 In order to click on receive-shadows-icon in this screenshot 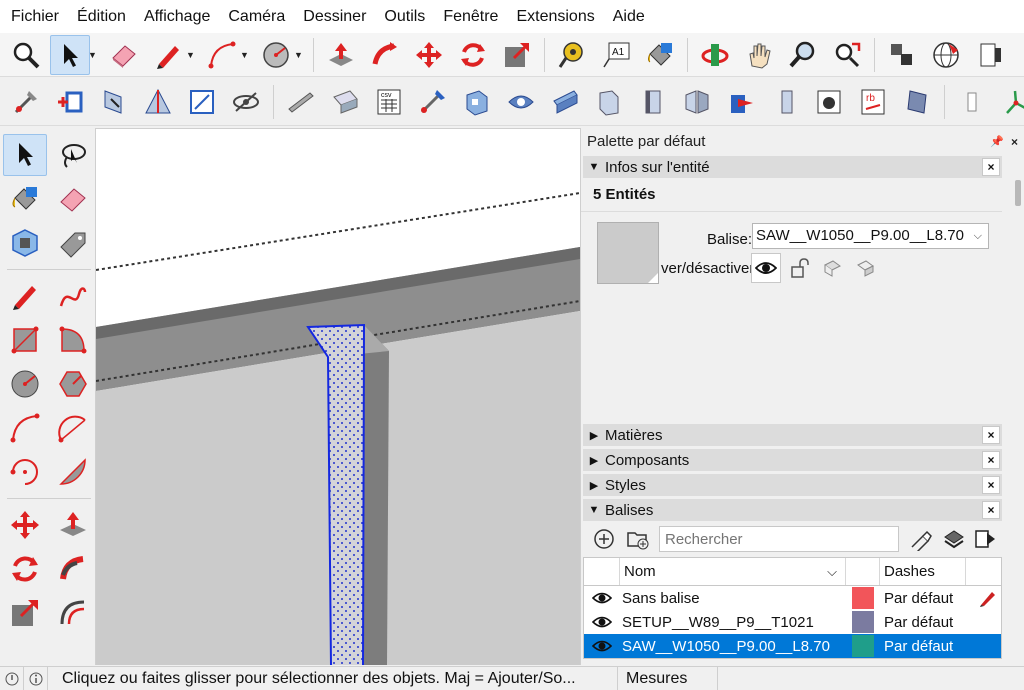, I will do `click(832, 268)`.